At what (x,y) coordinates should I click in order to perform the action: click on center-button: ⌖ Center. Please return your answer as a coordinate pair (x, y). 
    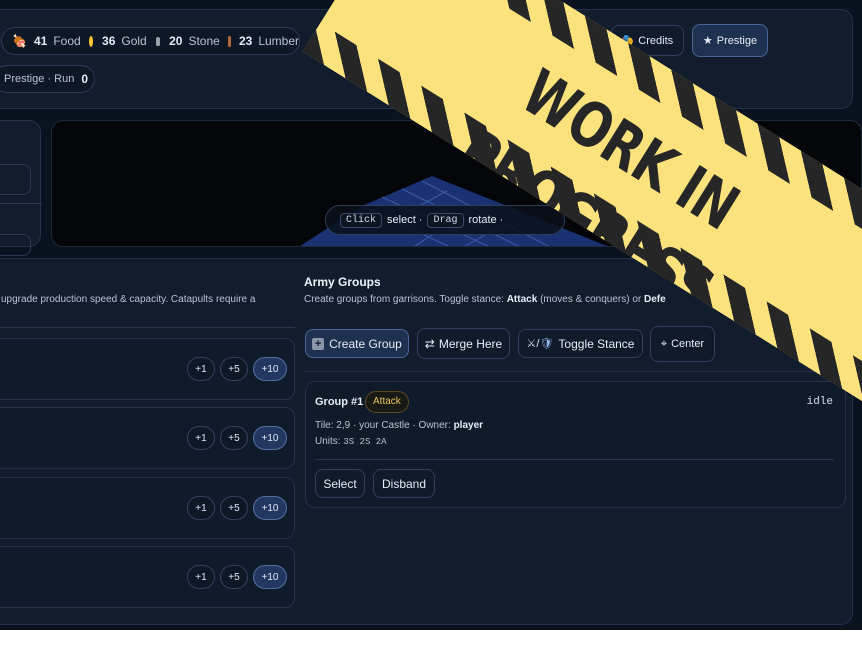
    Looking at the image, I should click on (682, 344).